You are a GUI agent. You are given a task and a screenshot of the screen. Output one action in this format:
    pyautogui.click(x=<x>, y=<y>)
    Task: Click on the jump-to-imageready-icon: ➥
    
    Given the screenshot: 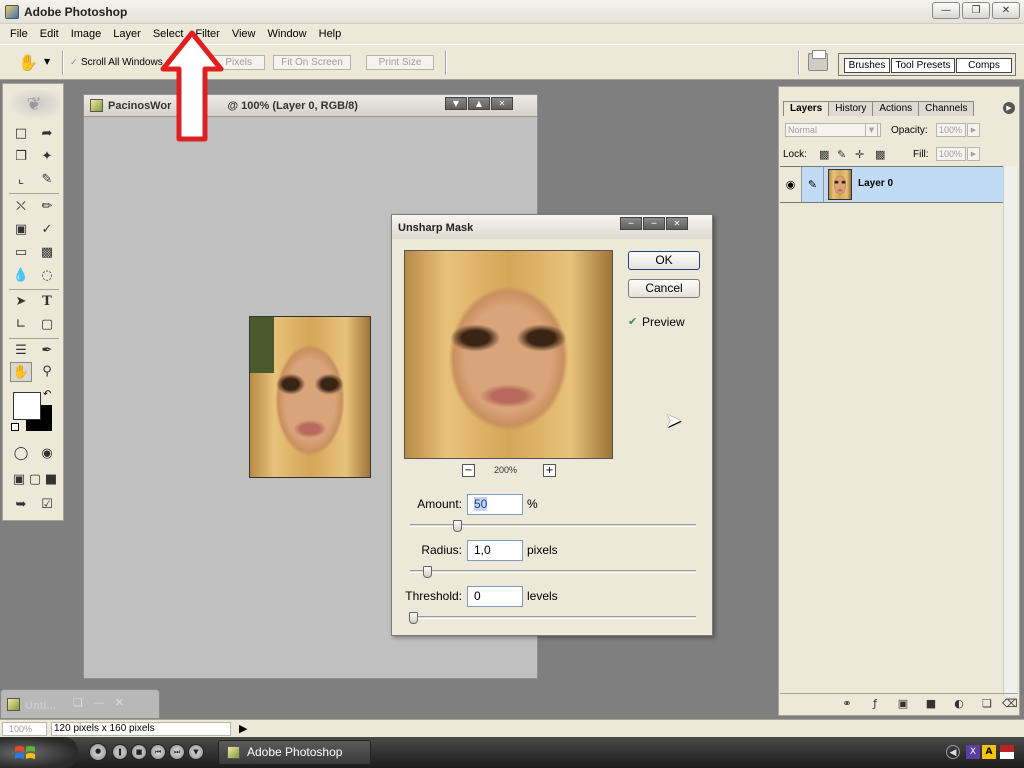 What is the action you would take?
    pyautogui.click(x=21, y=505)
    